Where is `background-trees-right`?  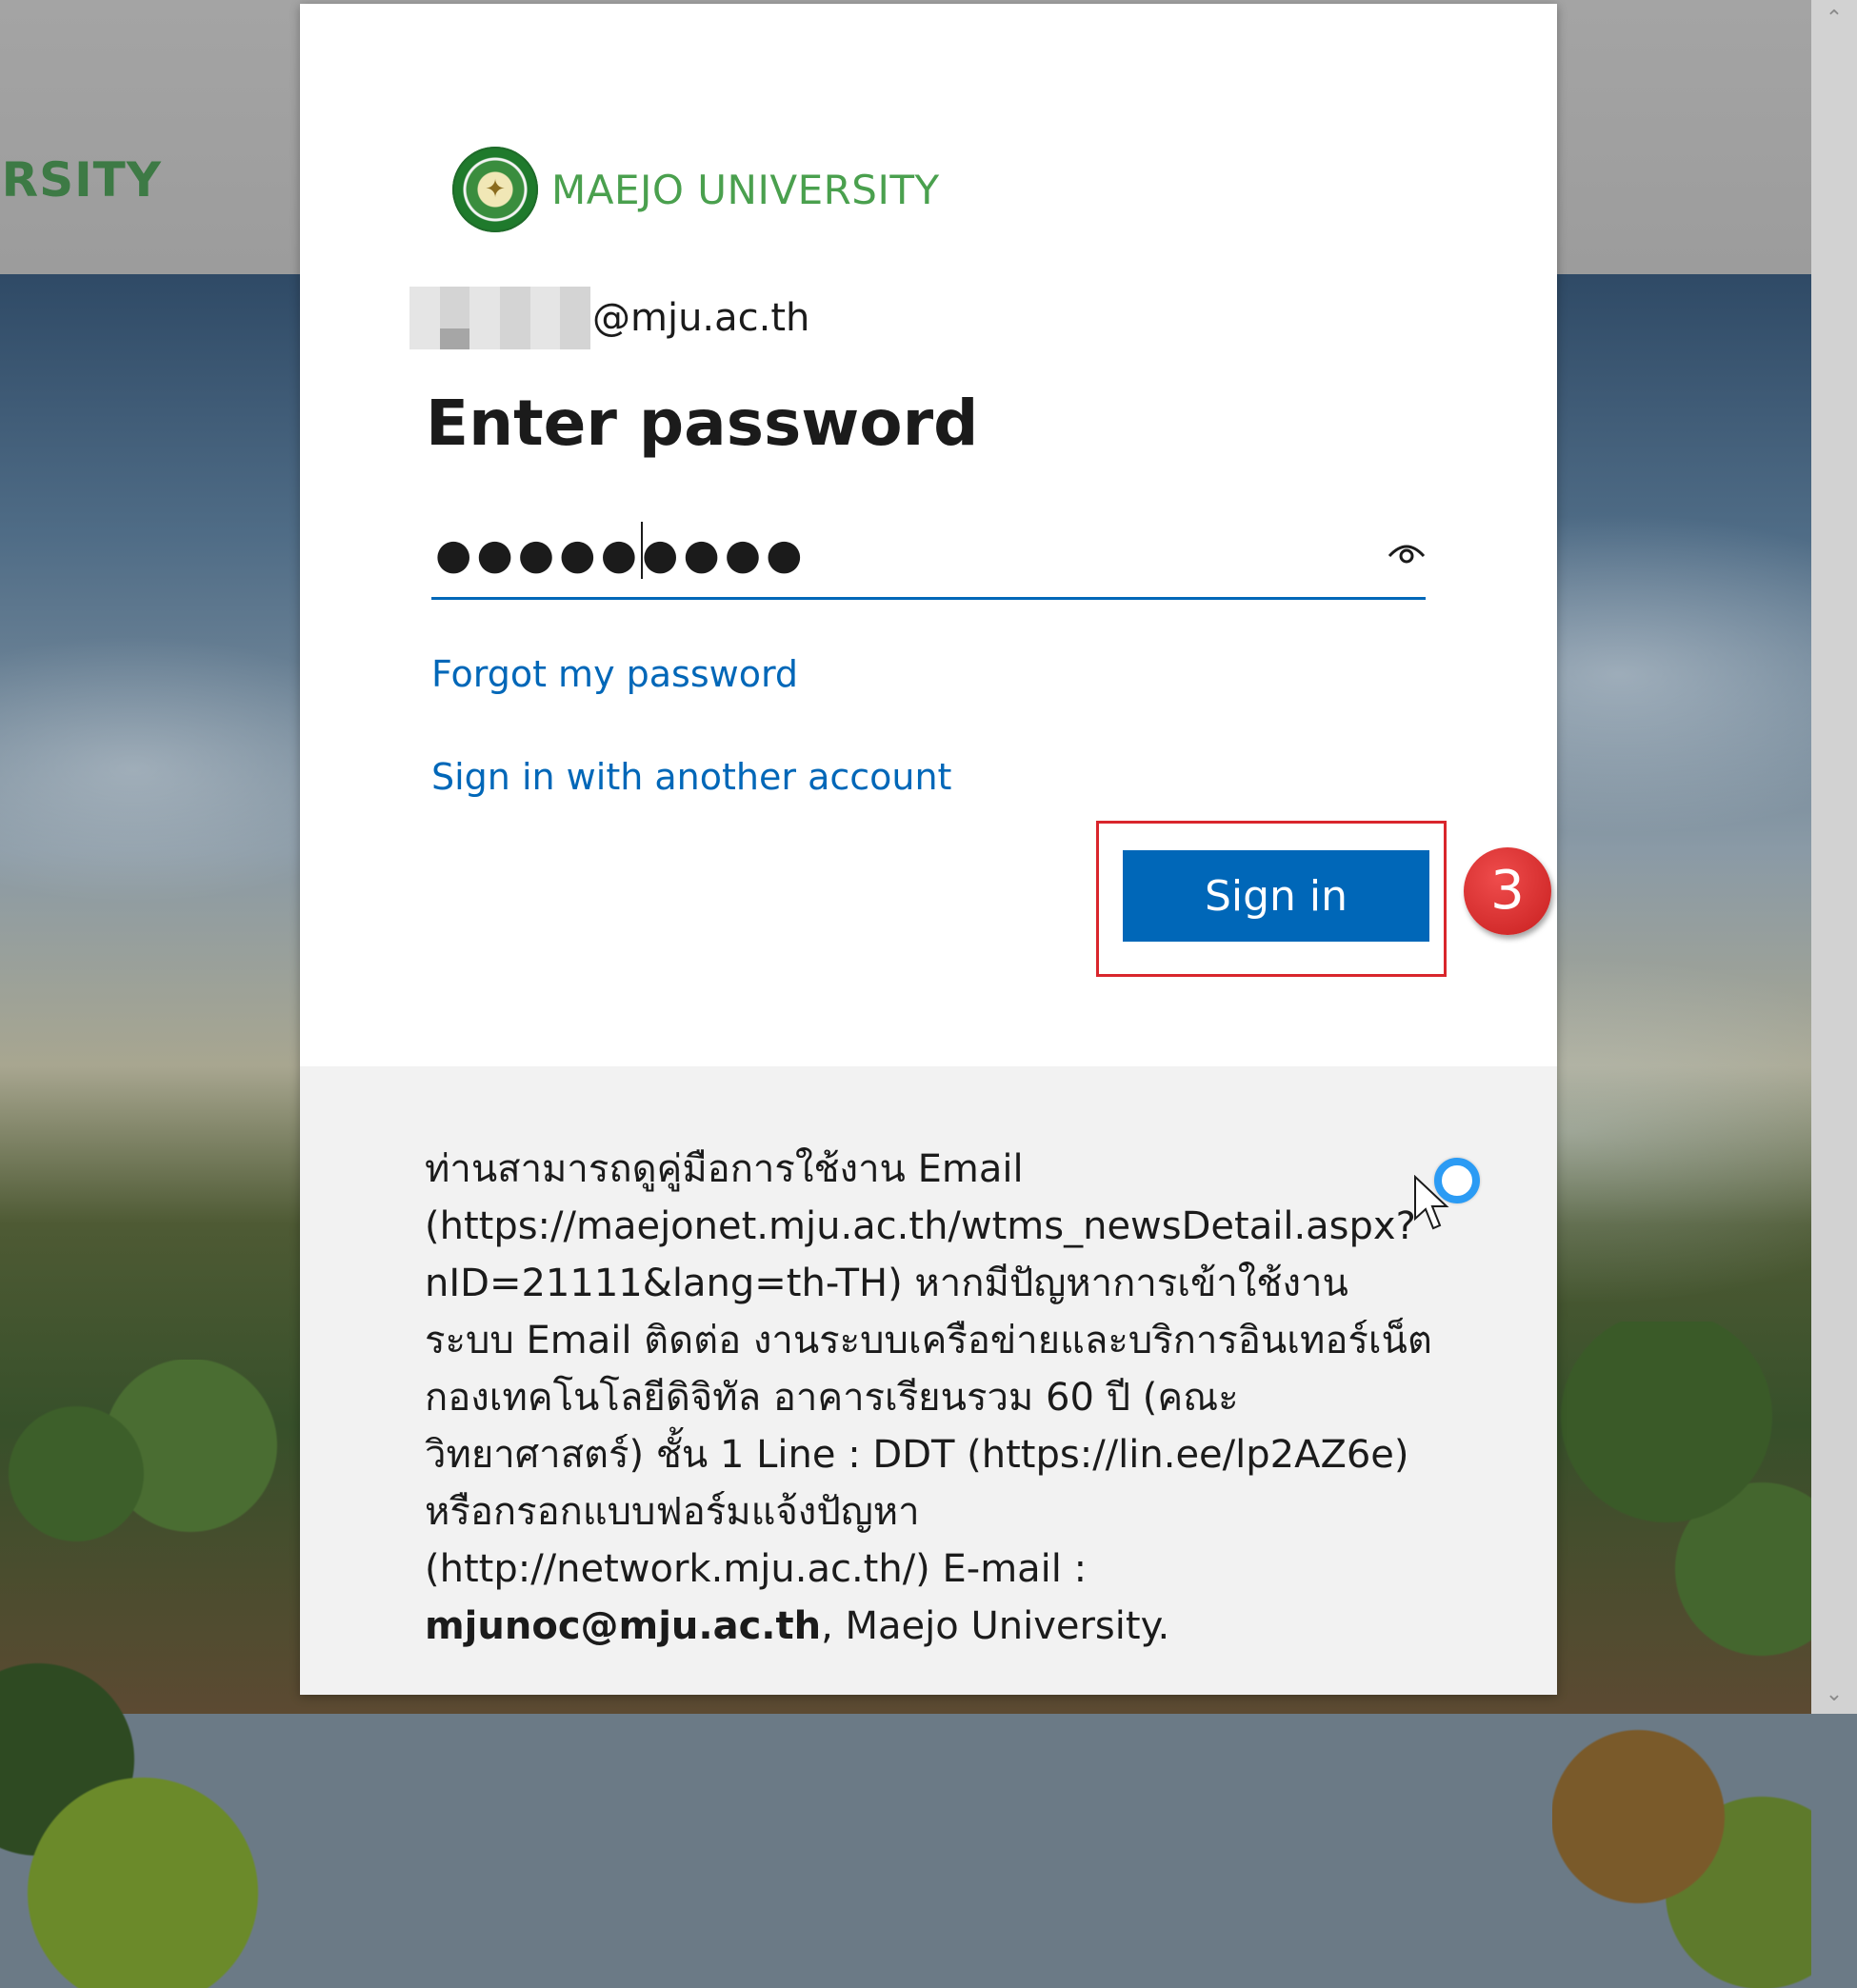
background-trees-right is located at coordinates (1681, 1655).